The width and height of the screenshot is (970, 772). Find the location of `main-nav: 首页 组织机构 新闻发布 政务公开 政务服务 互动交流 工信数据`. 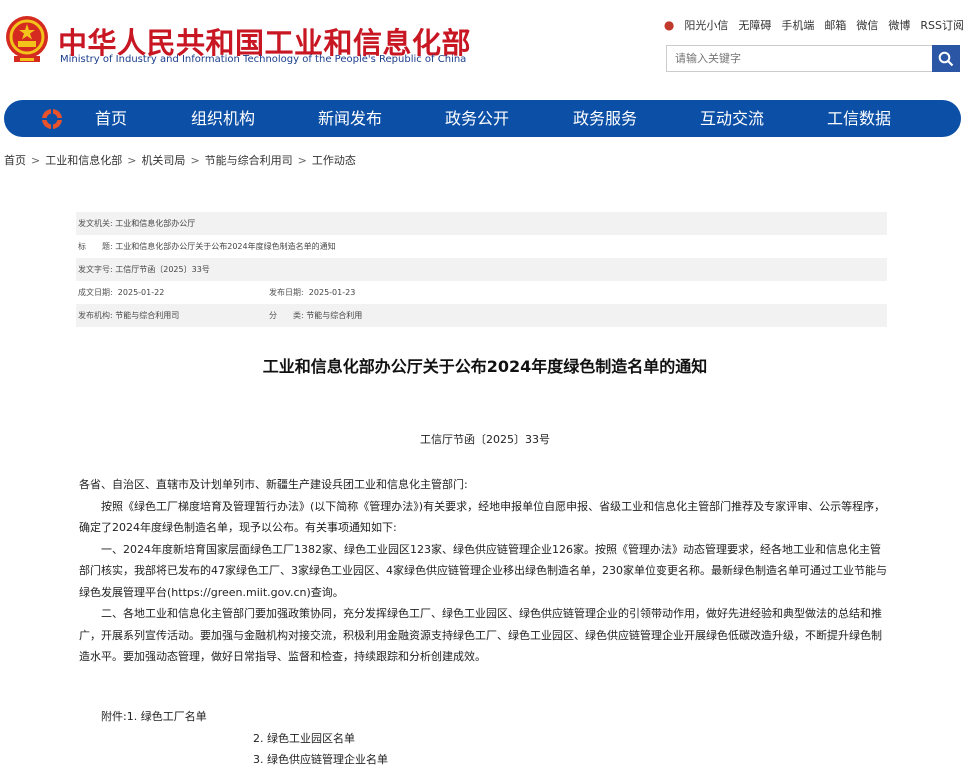

main-nav: 首页 组织机构 新闻发布 政务公开 政务服务 互动交流 工信数据 is located at coordinates (482, 118).